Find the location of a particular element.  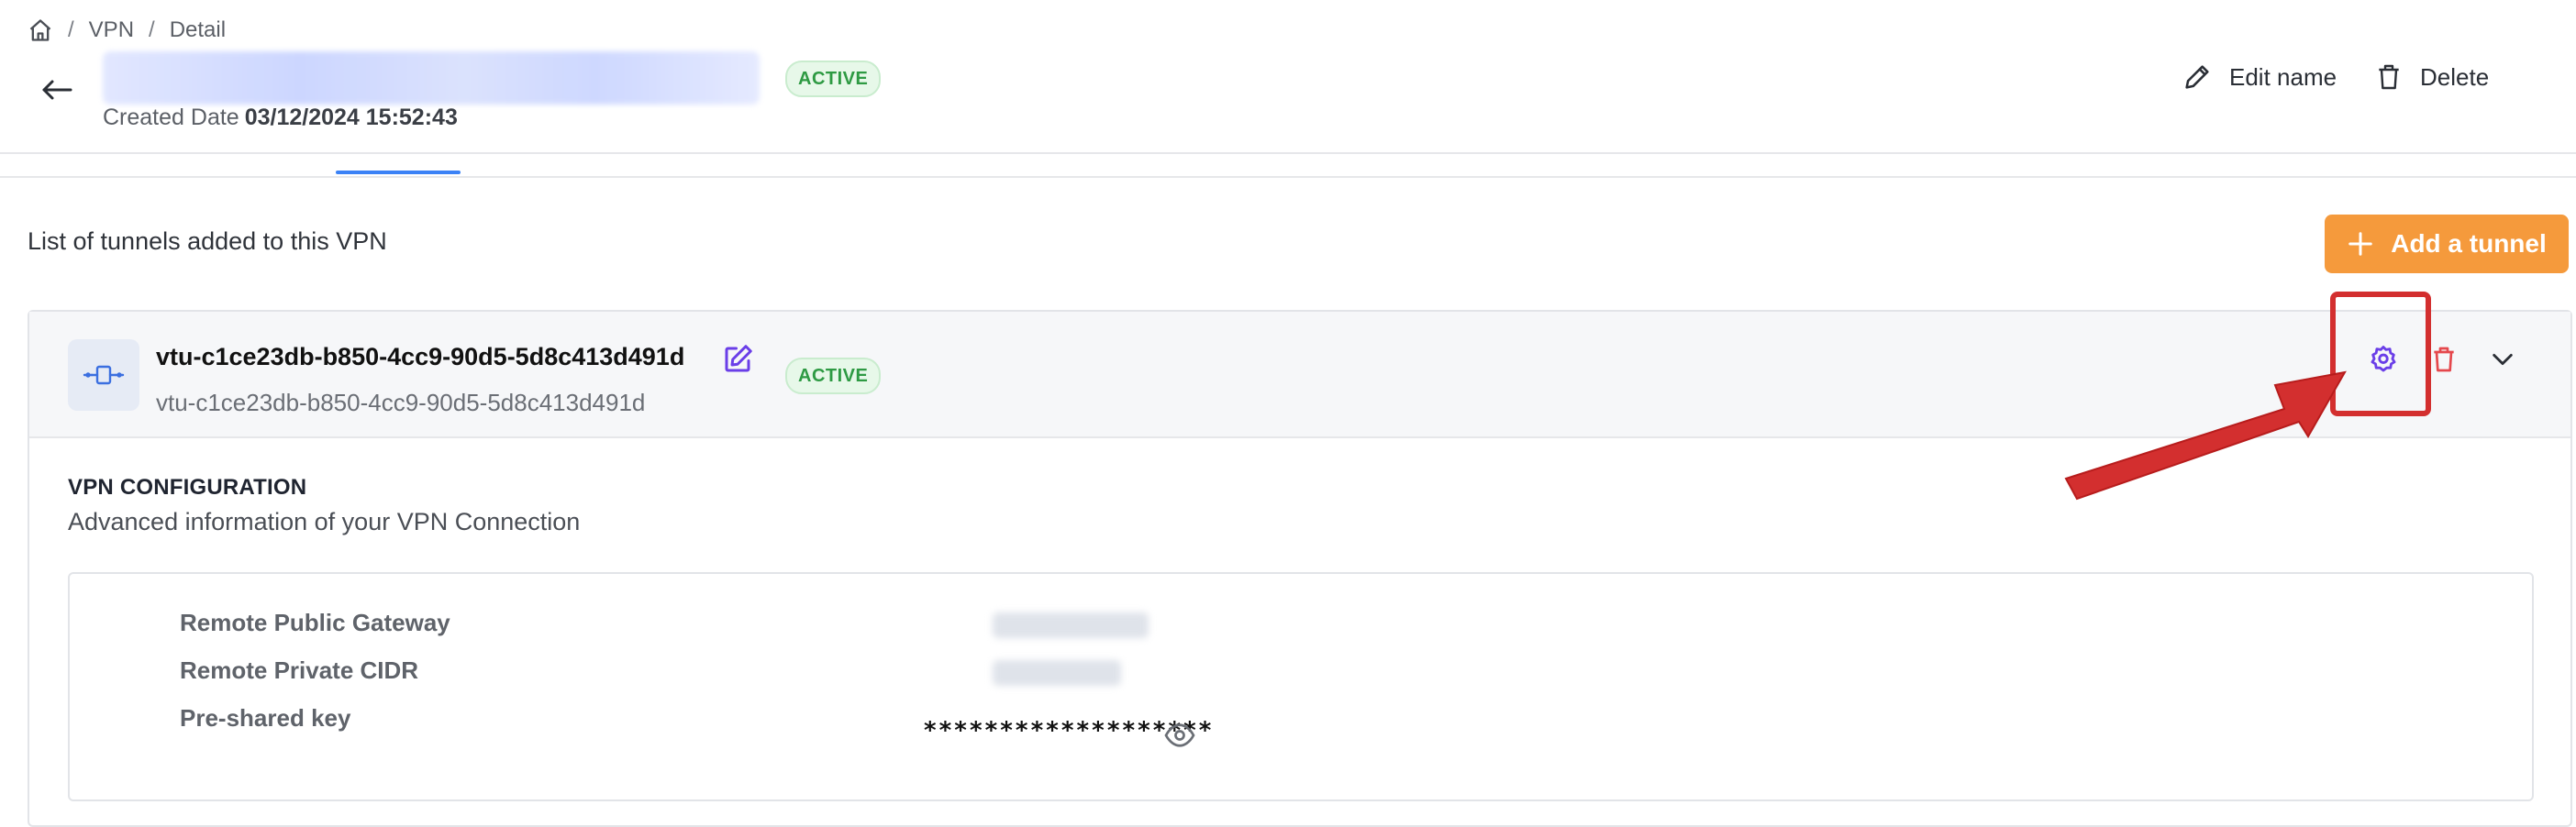

remote-private-cidr-value is located at coordinates (1057, 673).